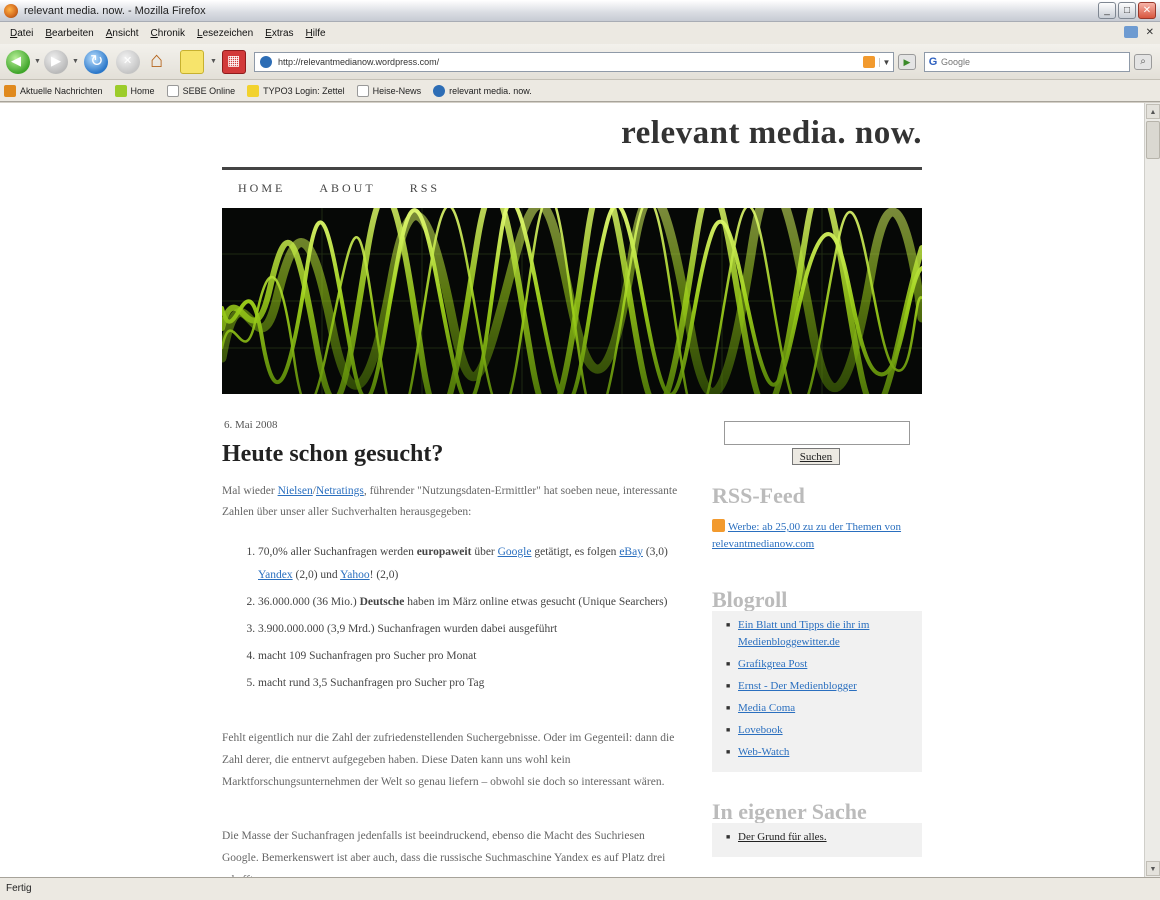 This screenshot has height=900, width=1160. I want to click on blogroll-link: Web-Watch, so click(763, 752).